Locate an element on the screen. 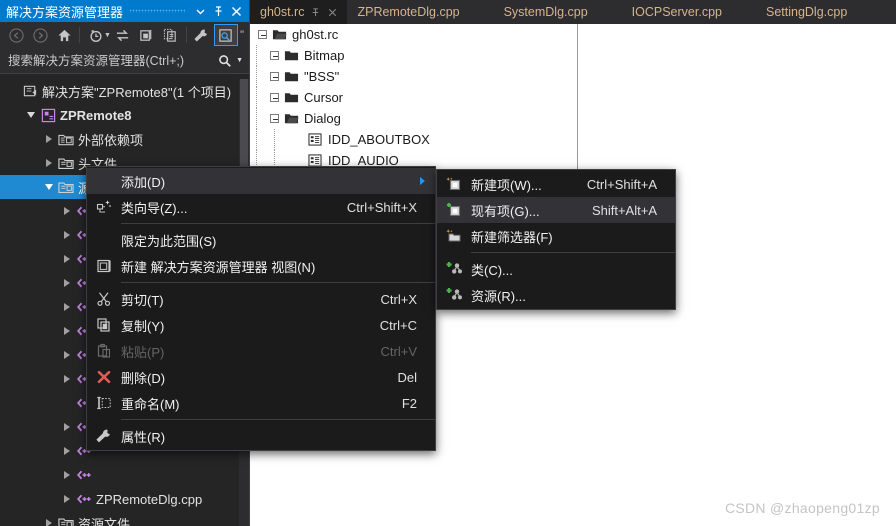 The image size is (896, 526). window-icon is located at coordinates (147, 35).